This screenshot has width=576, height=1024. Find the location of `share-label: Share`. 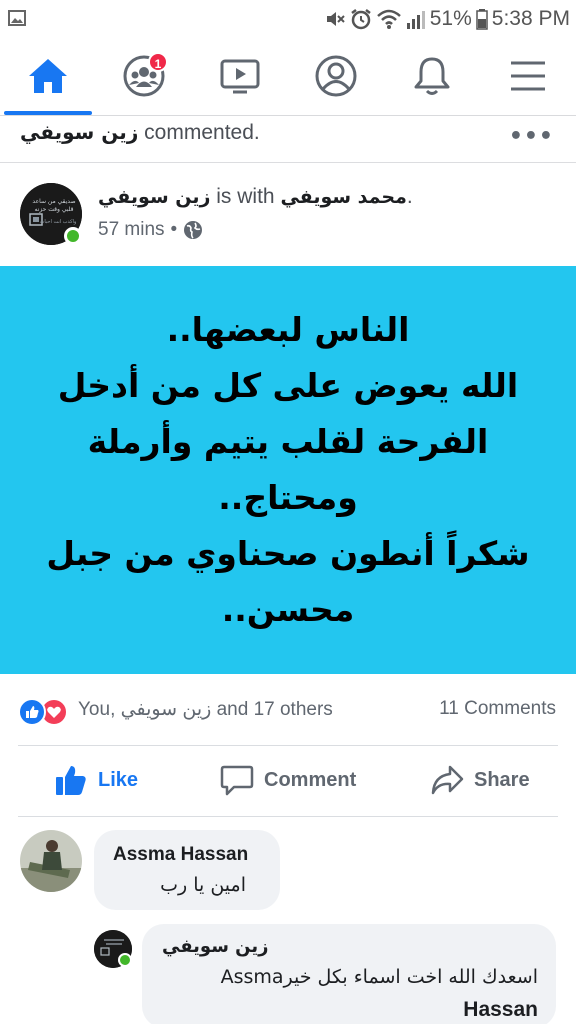

share-label: Share is located at coordinates (502, 779).